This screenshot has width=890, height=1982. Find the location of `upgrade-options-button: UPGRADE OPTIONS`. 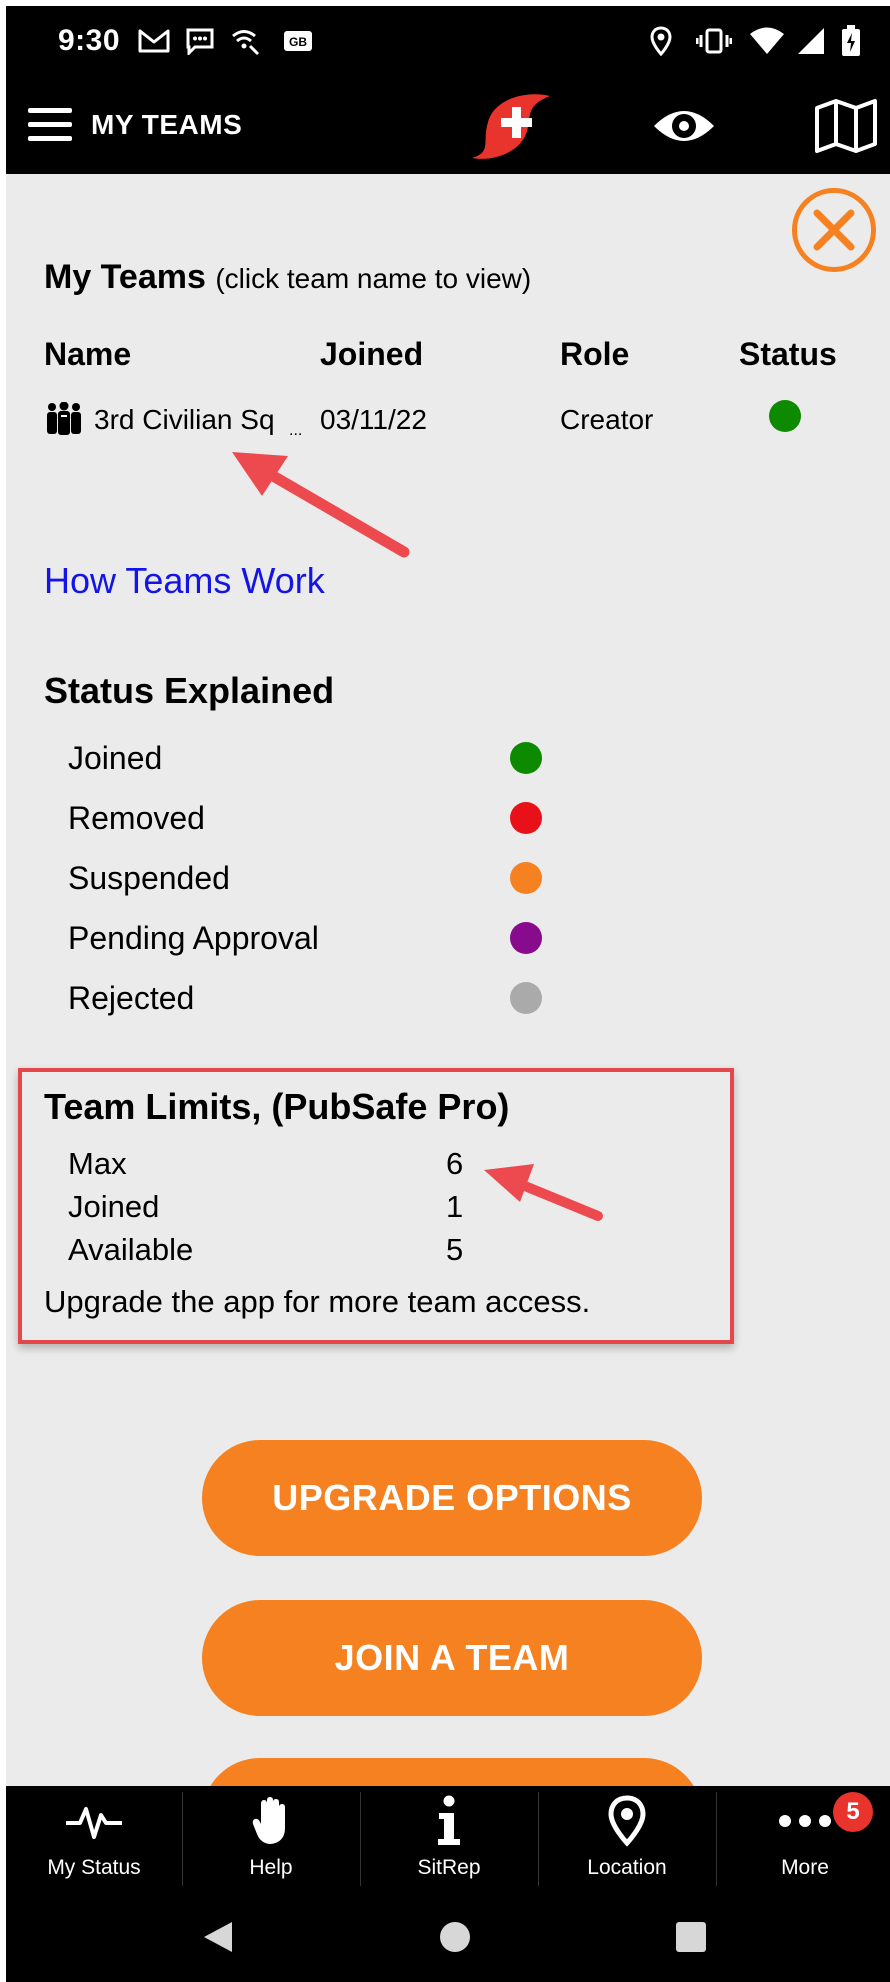

upgrade-options-button: UPGRADE OPTIONS is located at coordinates (452, 1498).